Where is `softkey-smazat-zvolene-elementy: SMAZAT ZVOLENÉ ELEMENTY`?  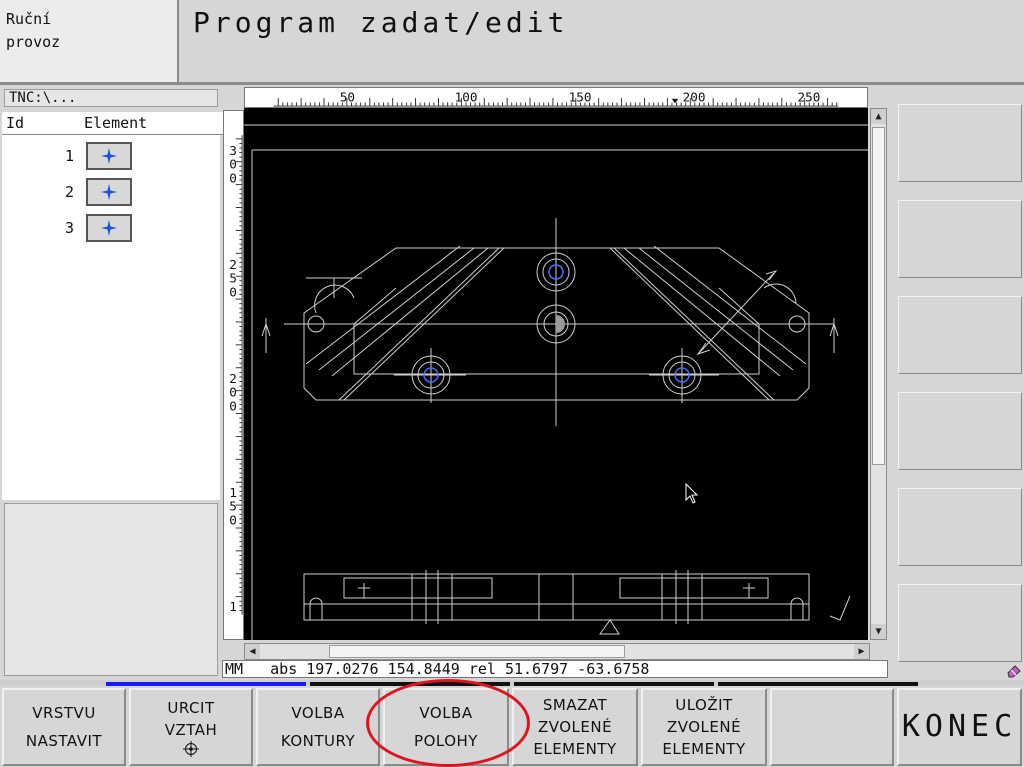 softkey-smazat-zvolene-elementy: SMAZAT ZVOLENÉ ELEMENTY is located at coordinates (575, 727).